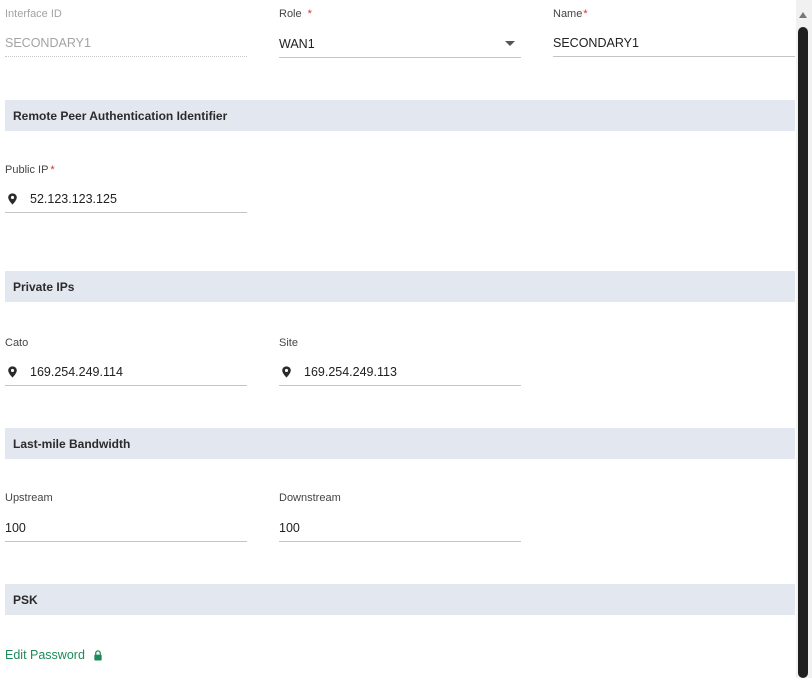 Image resolution: width=812 pixels, height=678 pixels. I want to click on upstream-input, so click(126, 527).